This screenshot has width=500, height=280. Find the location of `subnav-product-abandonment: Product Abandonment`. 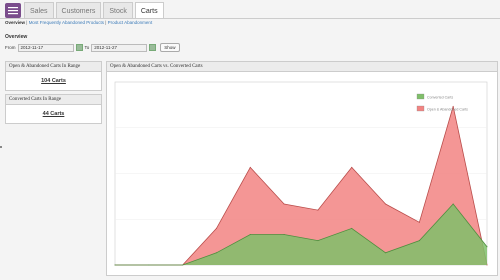

subnav-product-abandonment: Product Abandonment is located at coordinates (130, 22).